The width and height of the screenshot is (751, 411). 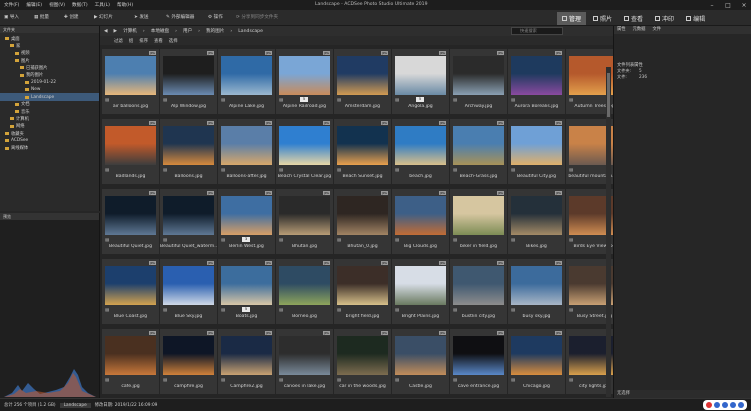 I want to click on folder-tree-item: 离线媒体, so click(x=49, y=147).